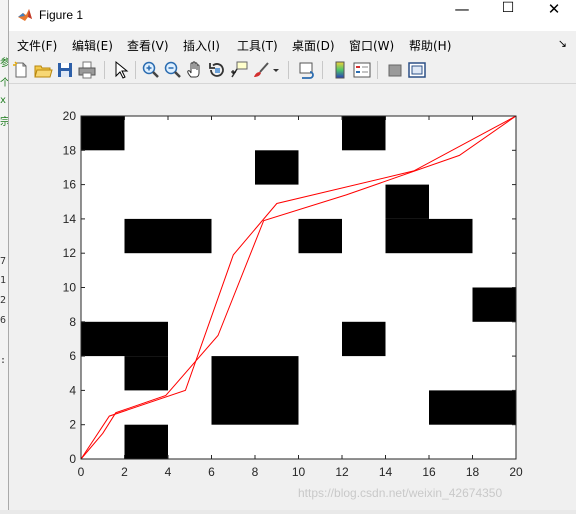 Image resolution: width=576 pixels, height=514 pixels. I want to click on print-icon, so click(87, 70).